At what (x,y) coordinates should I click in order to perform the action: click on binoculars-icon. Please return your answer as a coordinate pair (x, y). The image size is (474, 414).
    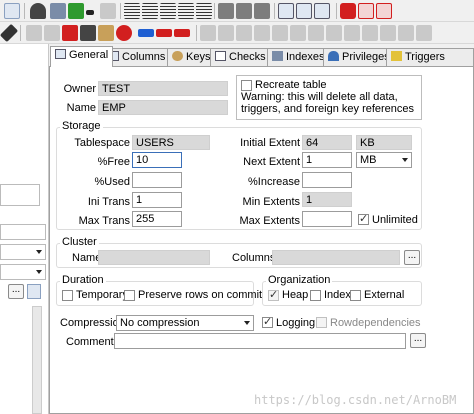
    Looking at the image, I should click on (38, 11).